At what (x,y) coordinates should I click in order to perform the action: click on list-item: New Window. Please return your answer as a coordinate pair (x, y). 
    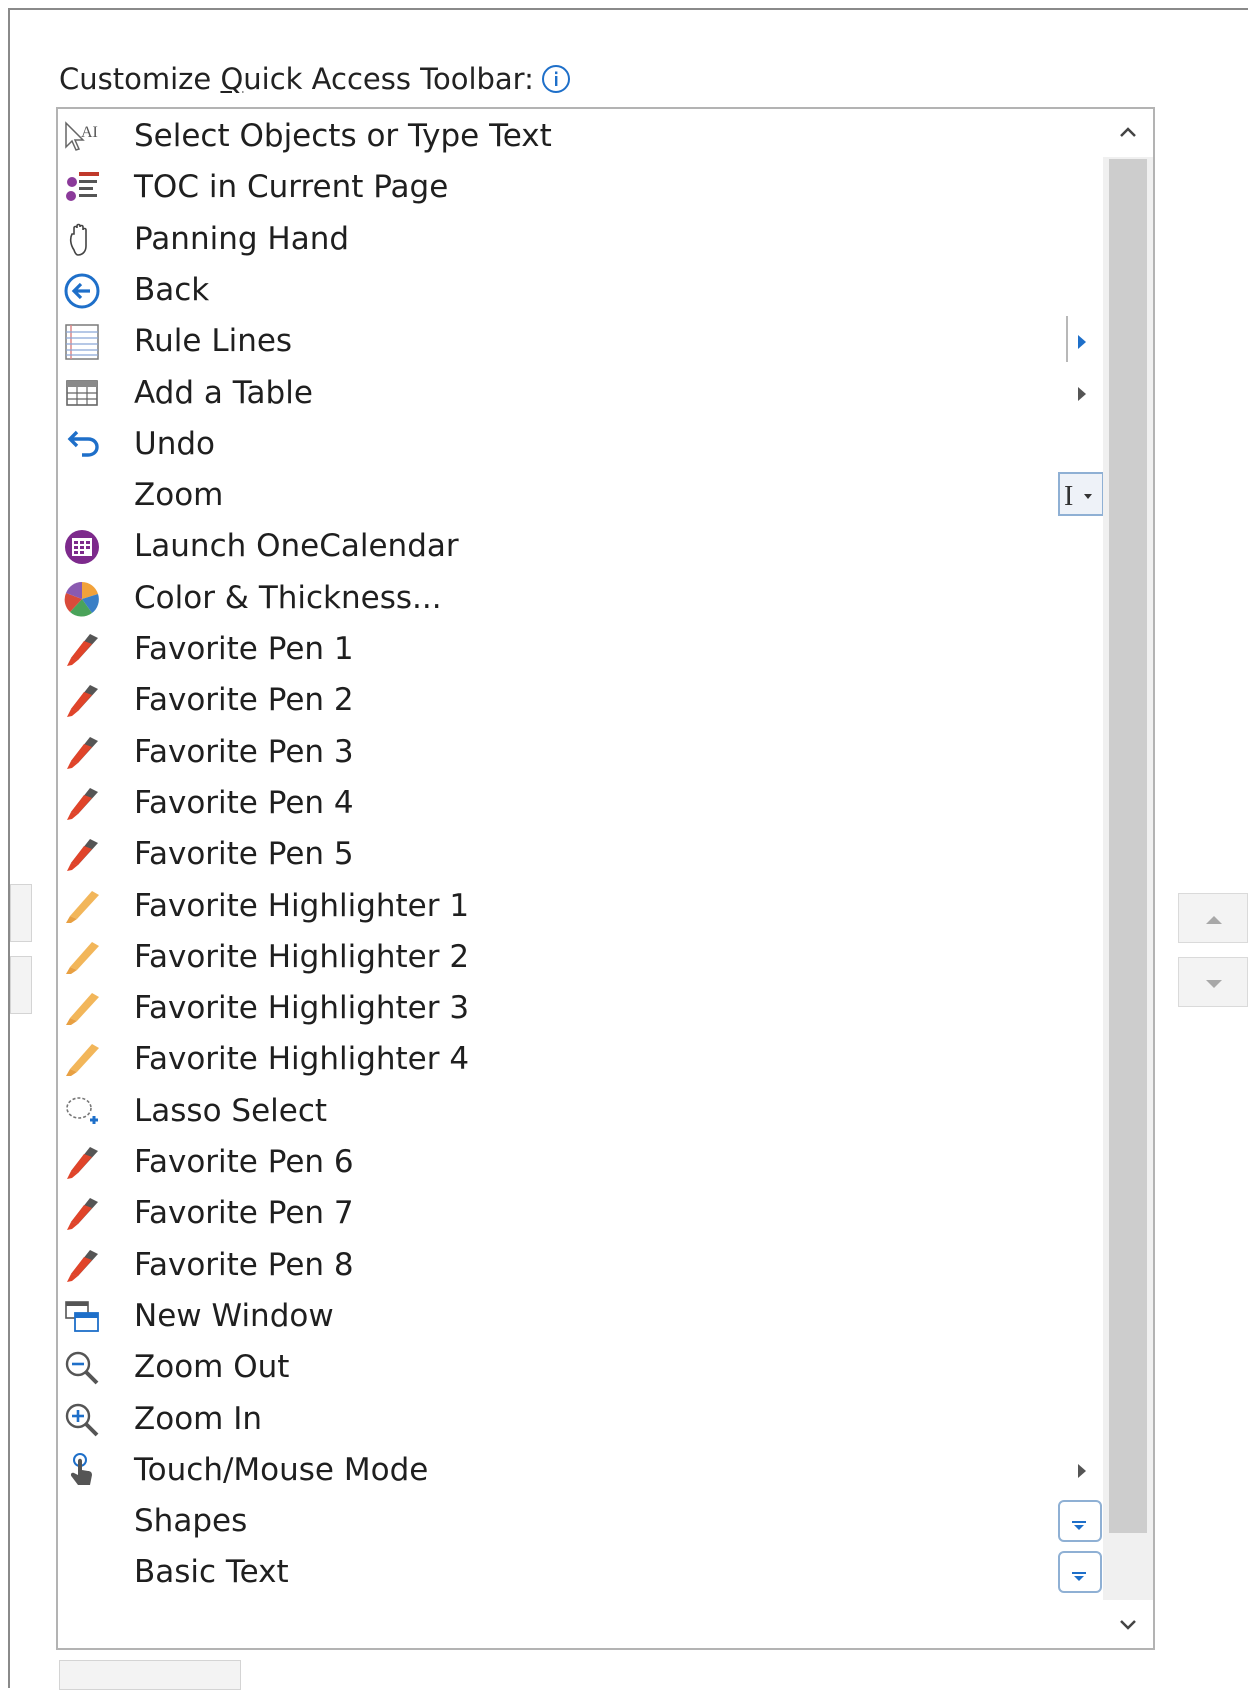
    Looking at the image, I should click on (580, 1315).